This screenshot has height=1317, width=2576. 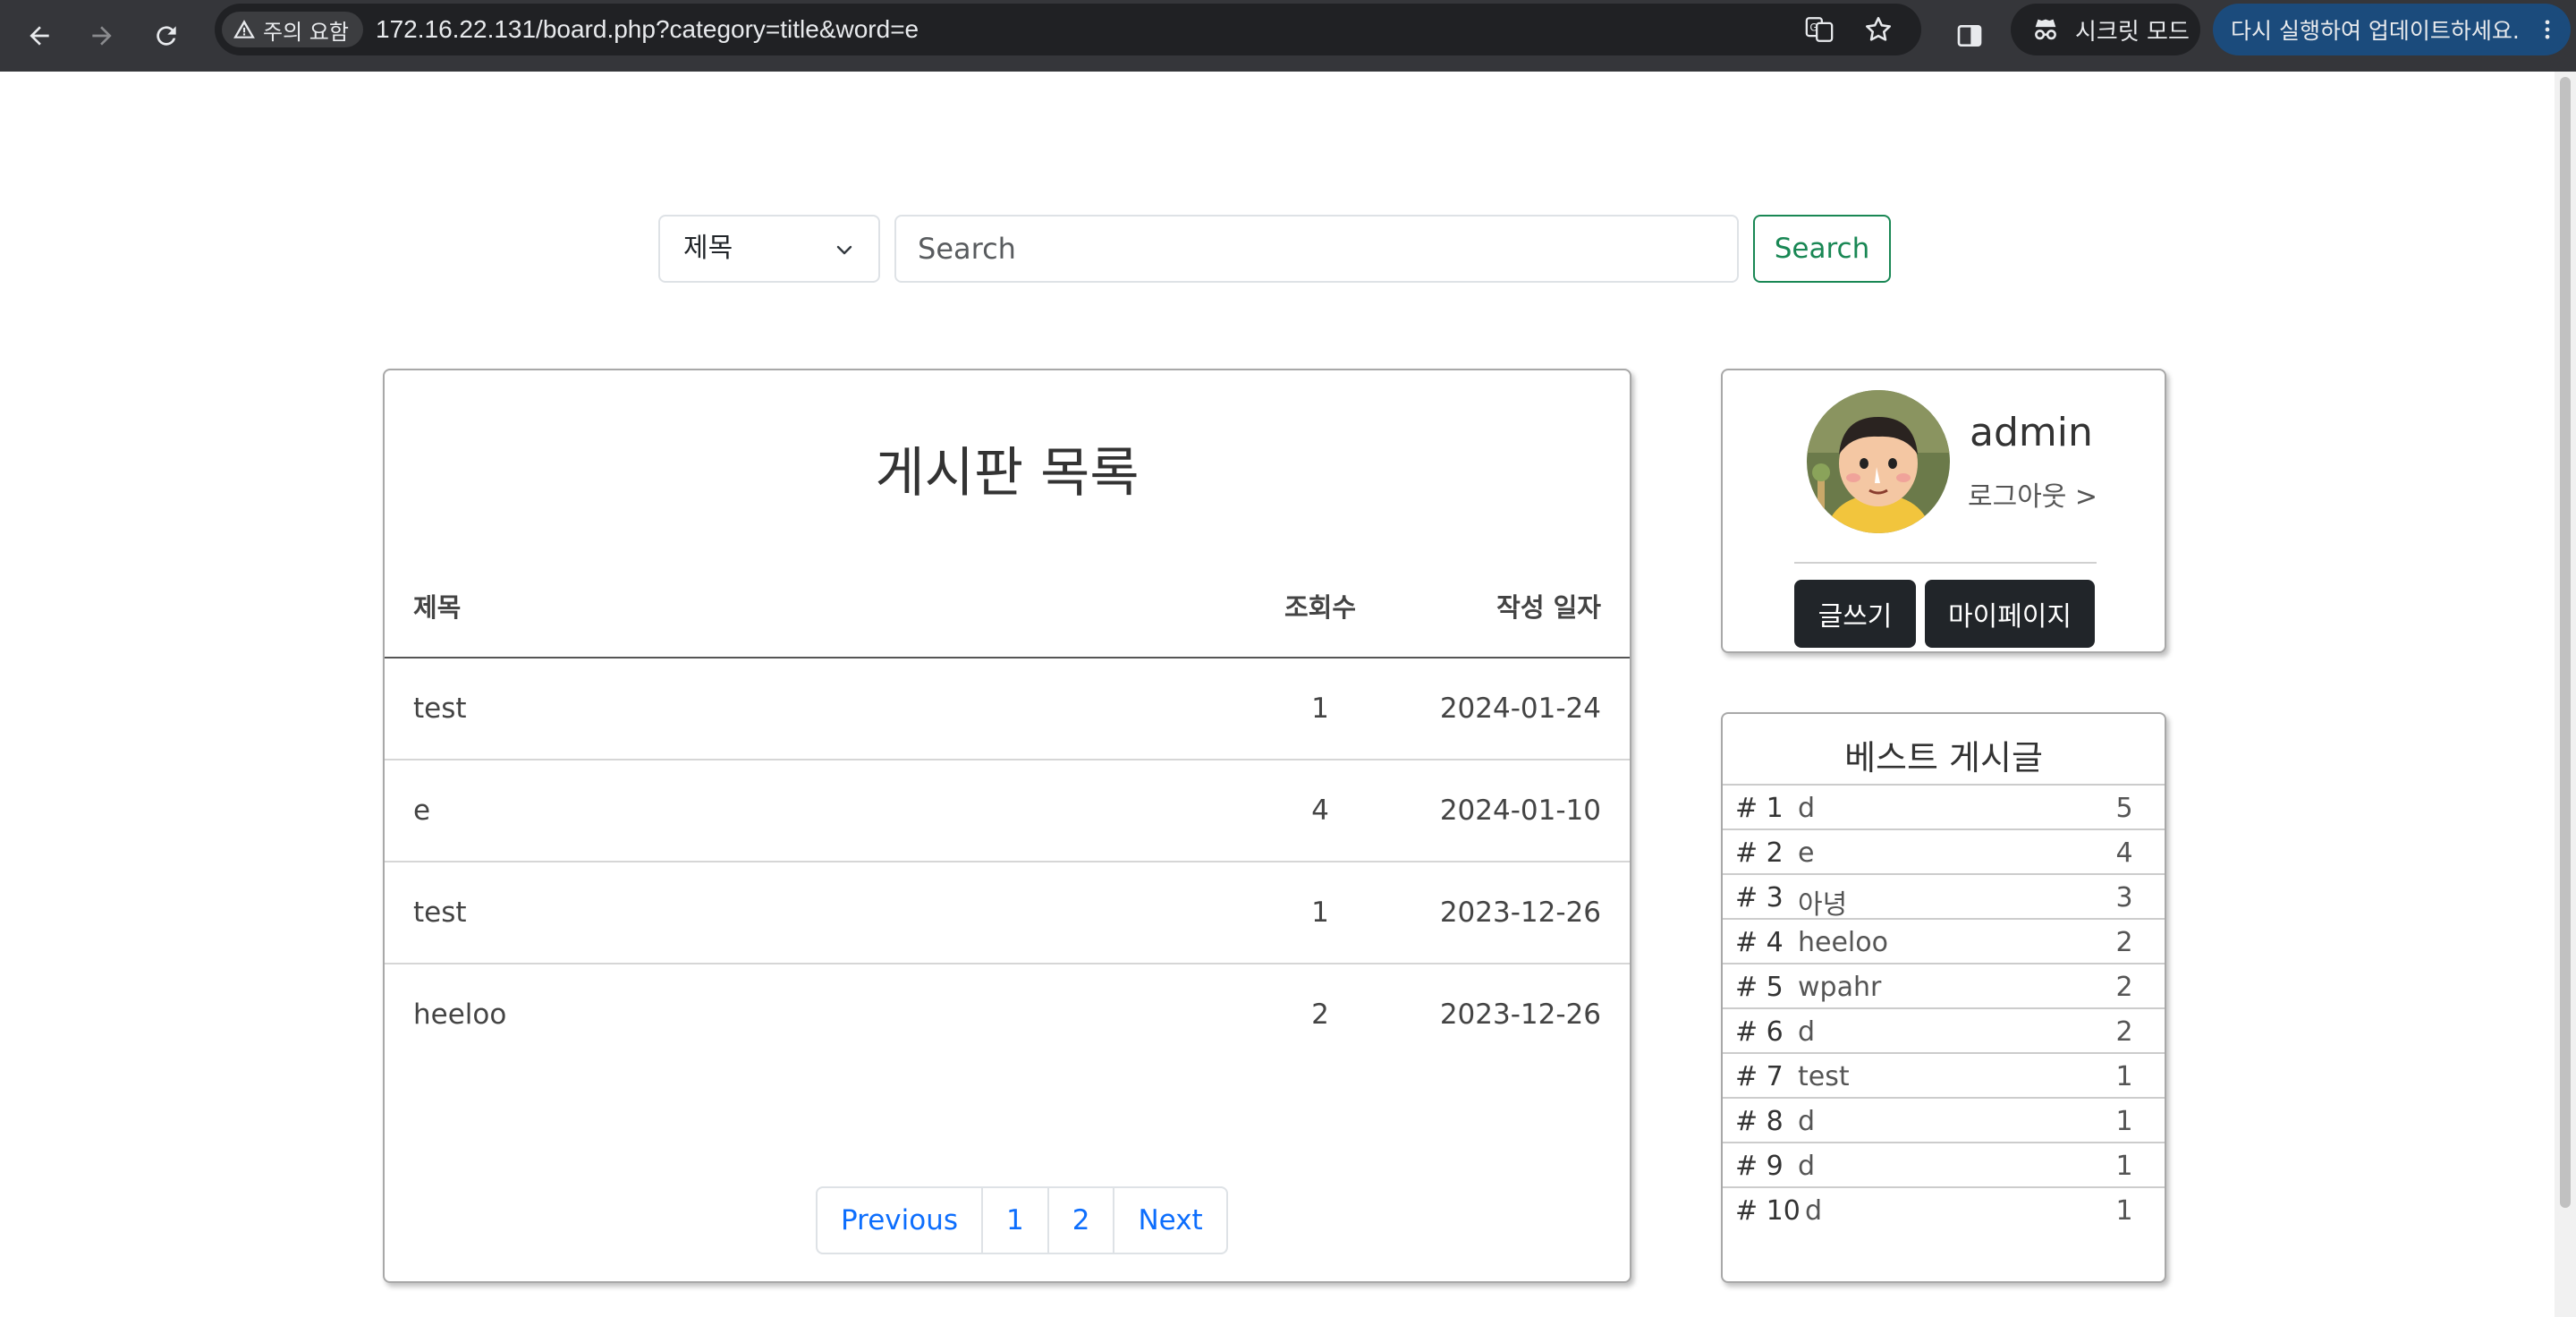 I want to click on forward-arrow-icon, so click(x=102, y=36).